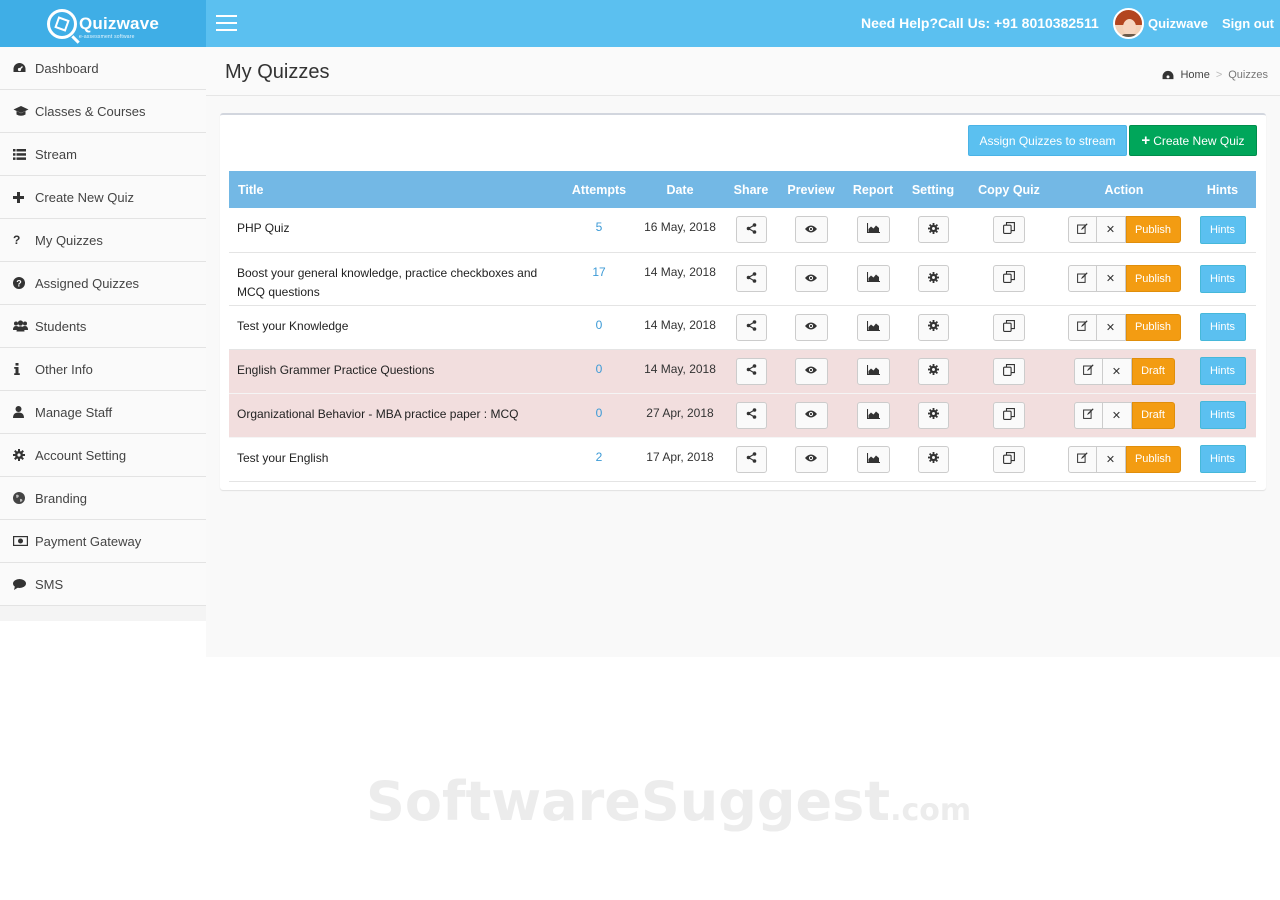 The width and height of the screenshot is (1280, 900). What do you see at coordinates (599, 279) in the screenshot?
I see `quiz-attempts-link: 17` at bounding box center [599, 279].